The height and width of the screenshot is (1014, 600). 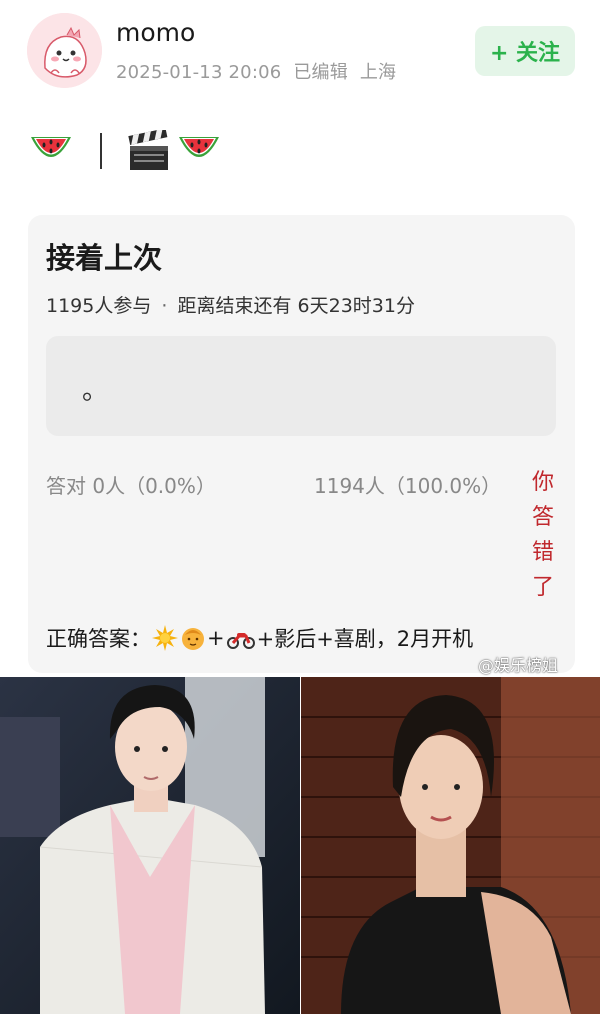 I want to click on correct-answer: 正确答案： + +影后+喜剧，2月开机, so click(x=259, y=638).